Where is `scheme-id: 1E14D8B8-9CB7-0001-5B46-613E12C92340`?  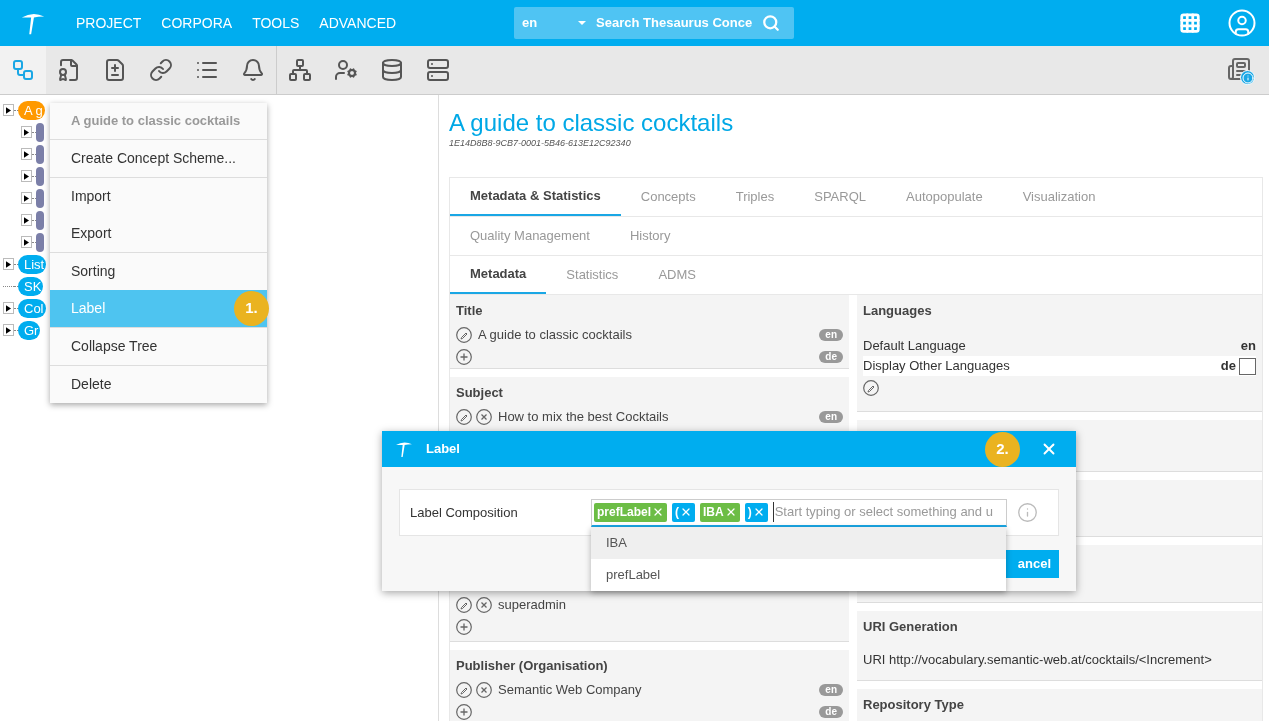
scheme-id: 1E14D8B8-9CB7-0001-5B46-613E12C92340 is located at coordinates (540, 143).